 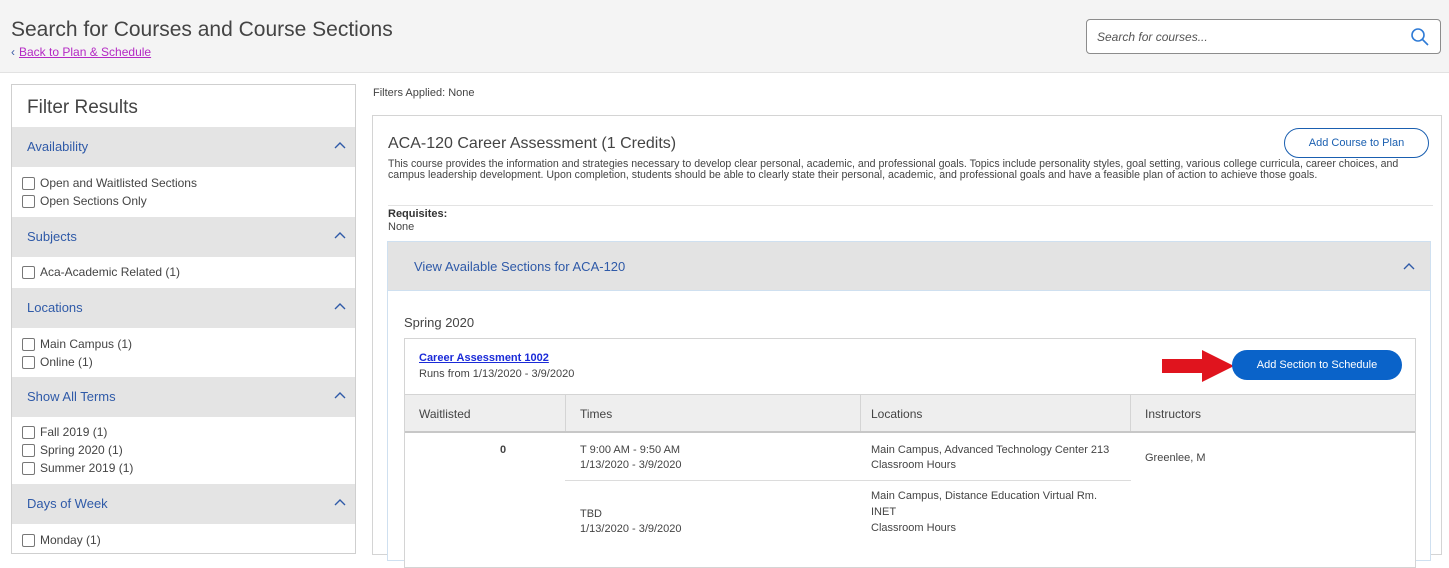 What do you see at coordinates (82, 107) in the screenshot?
I see `filter-results-title: Filter Results` at bounding box center [82, 107].